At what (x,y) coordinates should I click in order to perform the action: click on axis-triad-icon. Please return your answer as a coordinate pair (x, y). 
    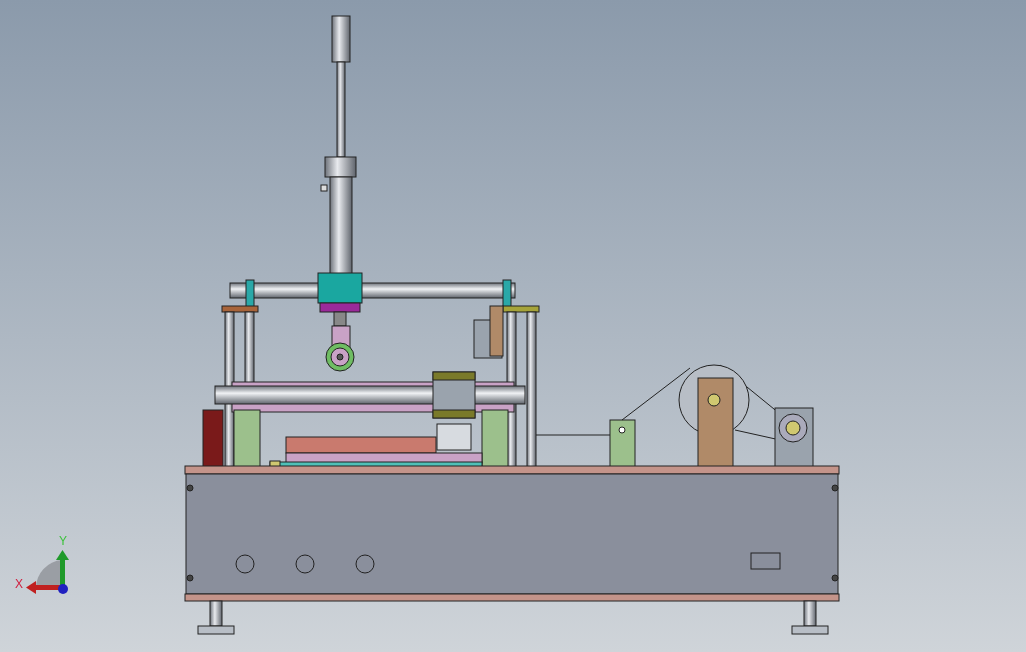
    Looking at the image, I should click on (47, 572).